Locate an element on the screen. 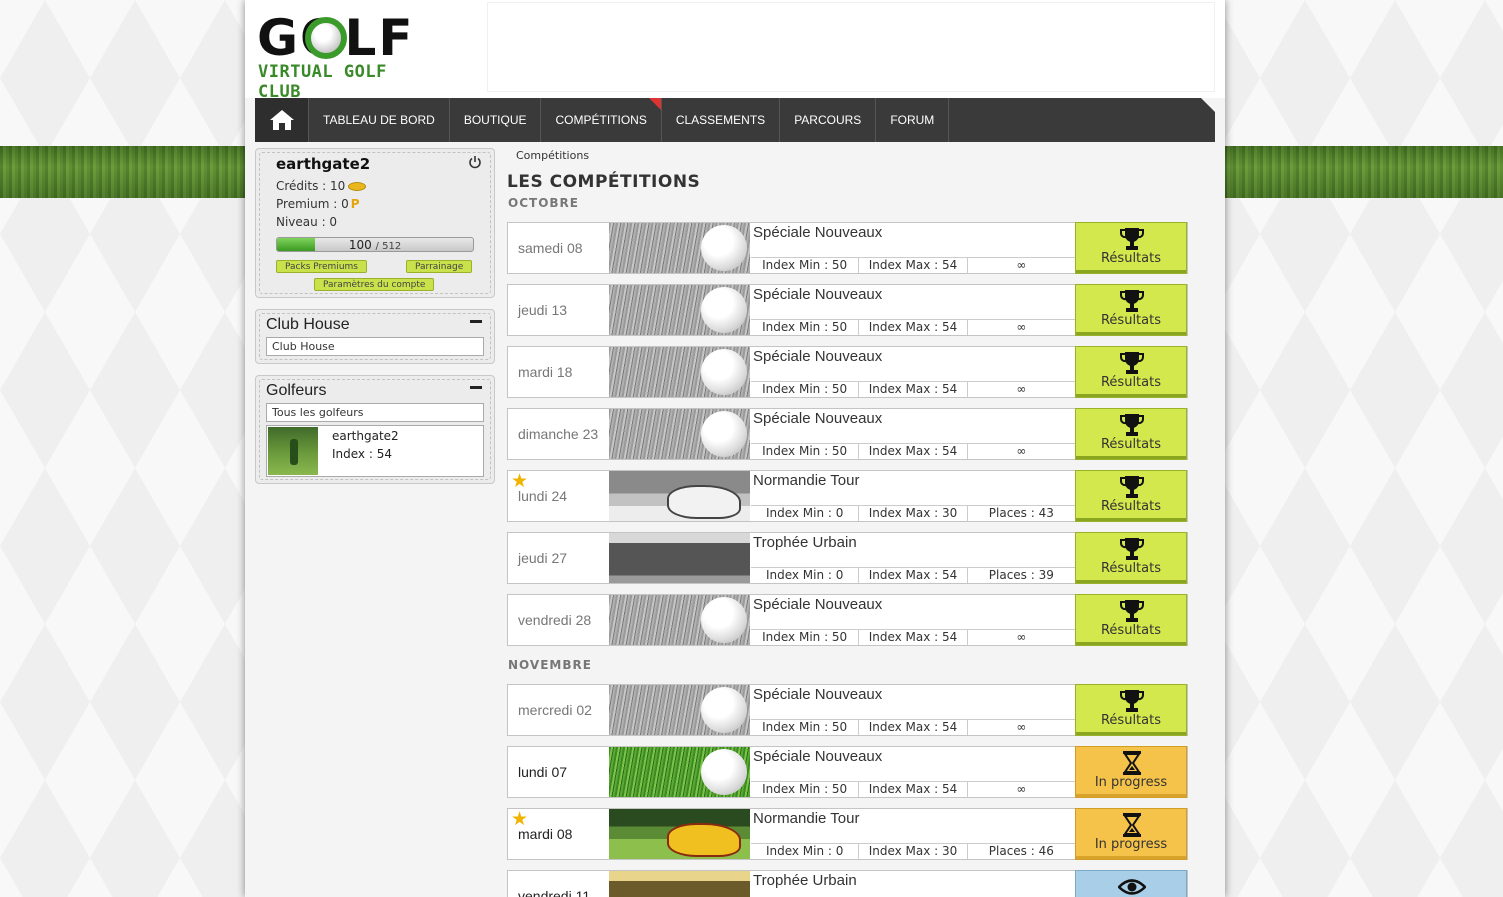 The height and width of the screenshot is (897, 1503). lion-emblem is located at coordinates (704, 502).